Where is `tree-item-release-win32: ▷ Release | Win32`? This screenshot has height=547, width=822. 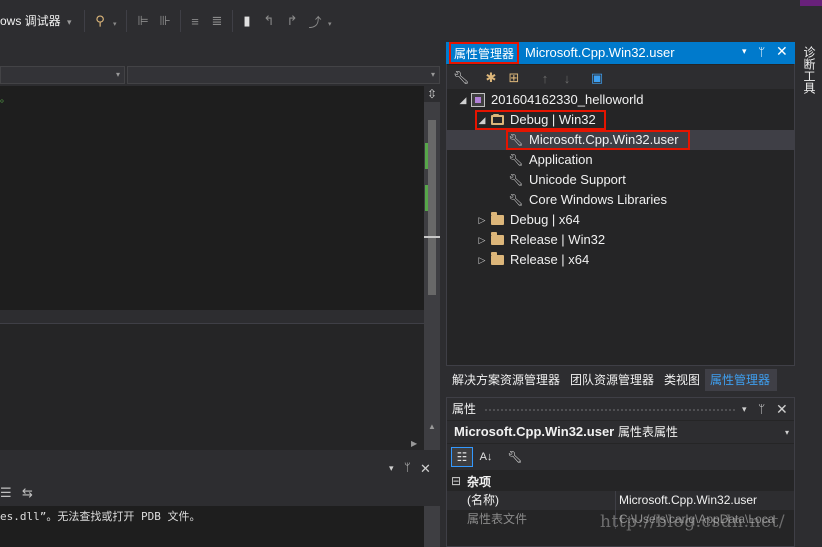
tree-item-release-win32: ▷ Release | Win32 is located at coordinates (620, 240).